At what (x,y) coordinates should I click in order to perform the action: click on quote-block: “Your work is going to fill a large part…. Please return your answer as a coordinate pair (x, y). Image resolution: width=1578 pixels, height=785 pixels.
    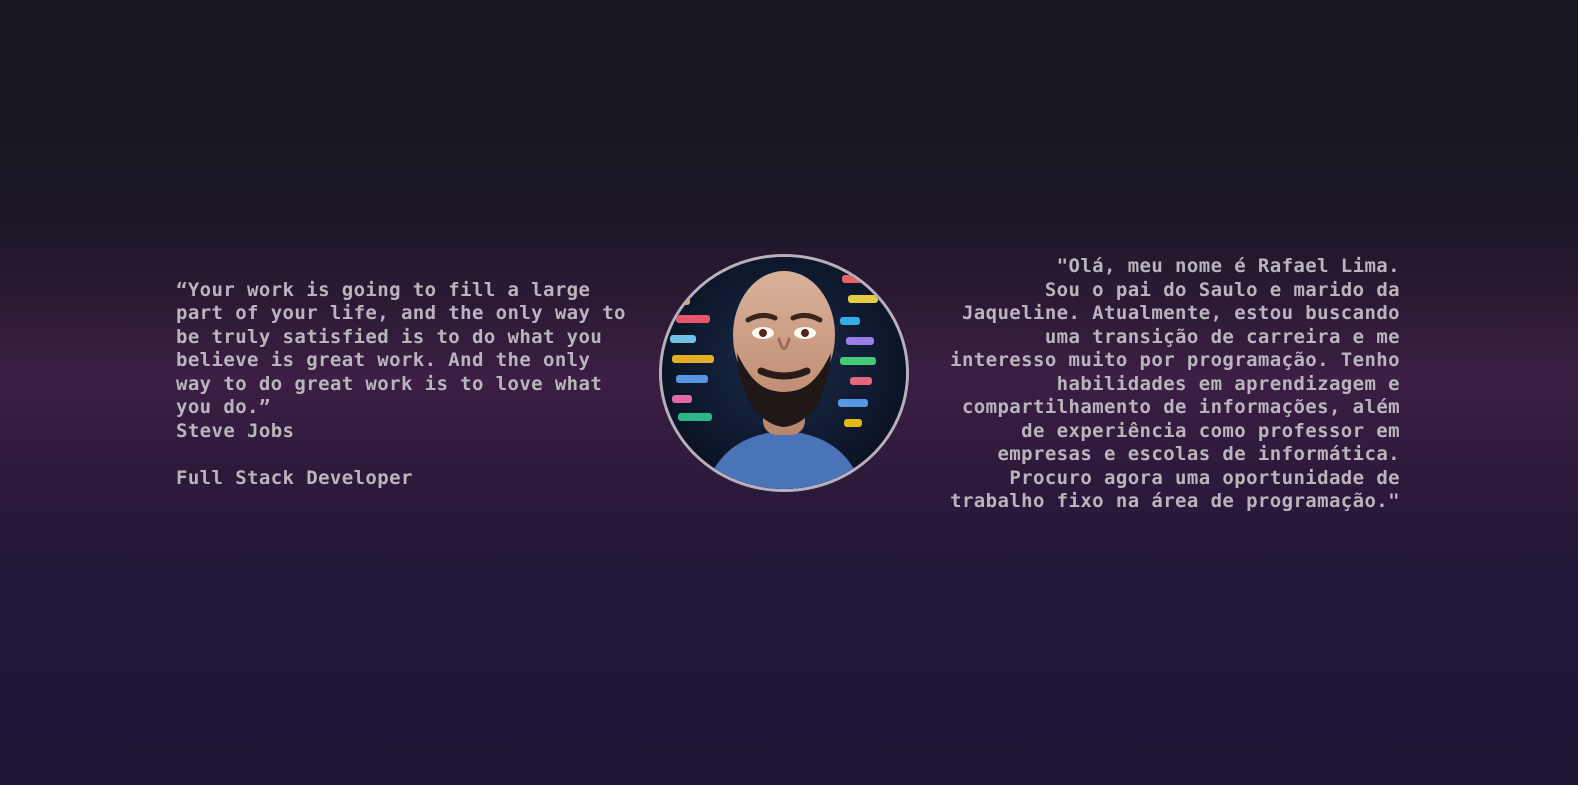
    Looking at the image, I should click on (401, 384).